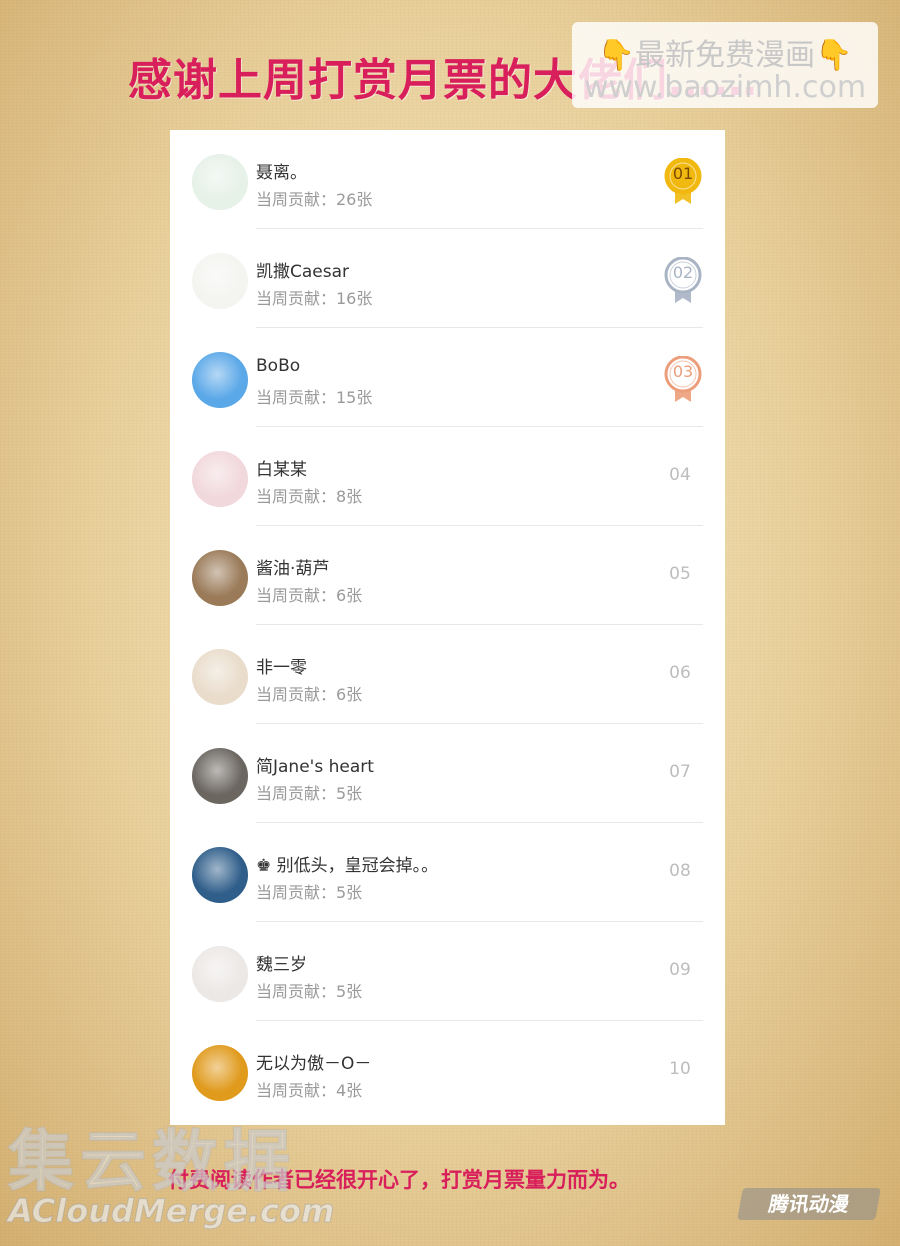 The width and height of the screenshot is (900, 1246). Describe the element at coordinates (309, 1090) in the screenshot. I see `weekly-contribution: 当周贡献：4张` at that location.